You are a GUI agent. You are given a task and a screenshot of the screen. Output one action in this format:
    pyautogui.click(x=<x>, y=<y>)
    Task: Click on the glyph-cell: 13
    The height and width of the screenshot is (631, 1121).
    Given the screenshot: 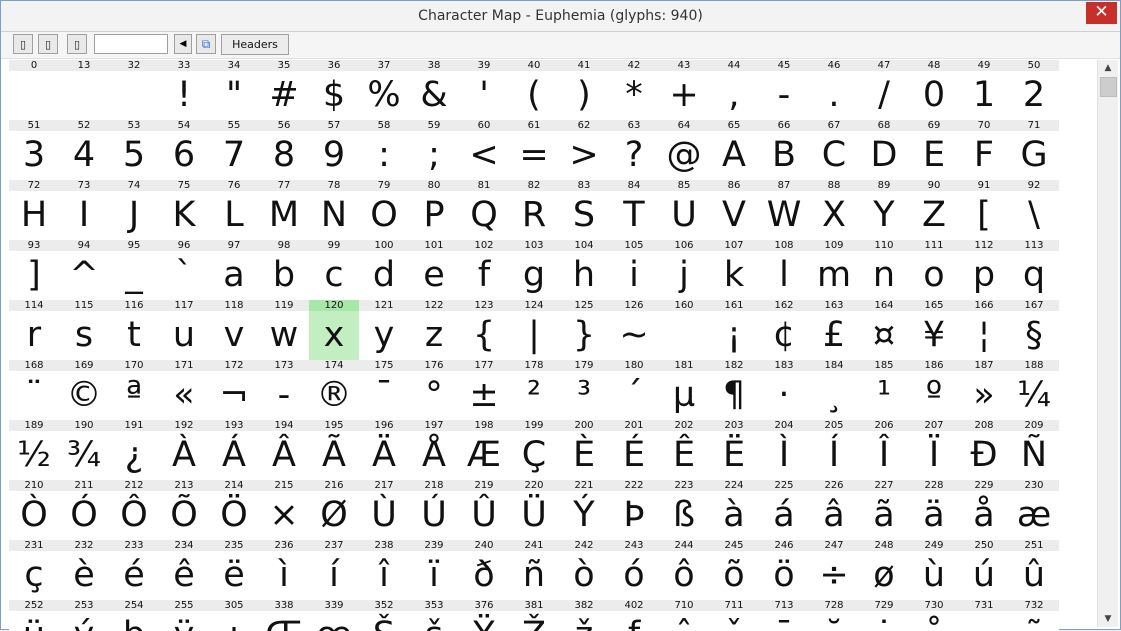 What is the action you would take?
    pyautogui.click(x=84, y=90)
    